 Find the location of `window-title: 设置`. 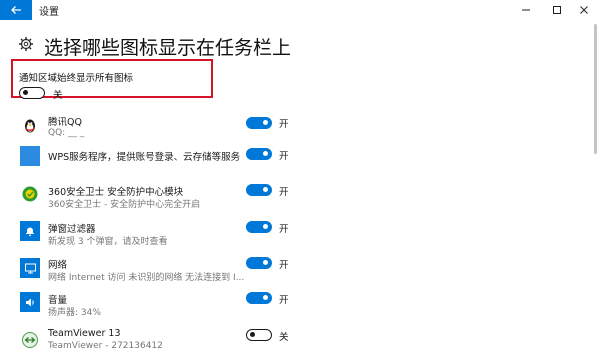

window-title: 设置 is located at coordinates (49, 12).